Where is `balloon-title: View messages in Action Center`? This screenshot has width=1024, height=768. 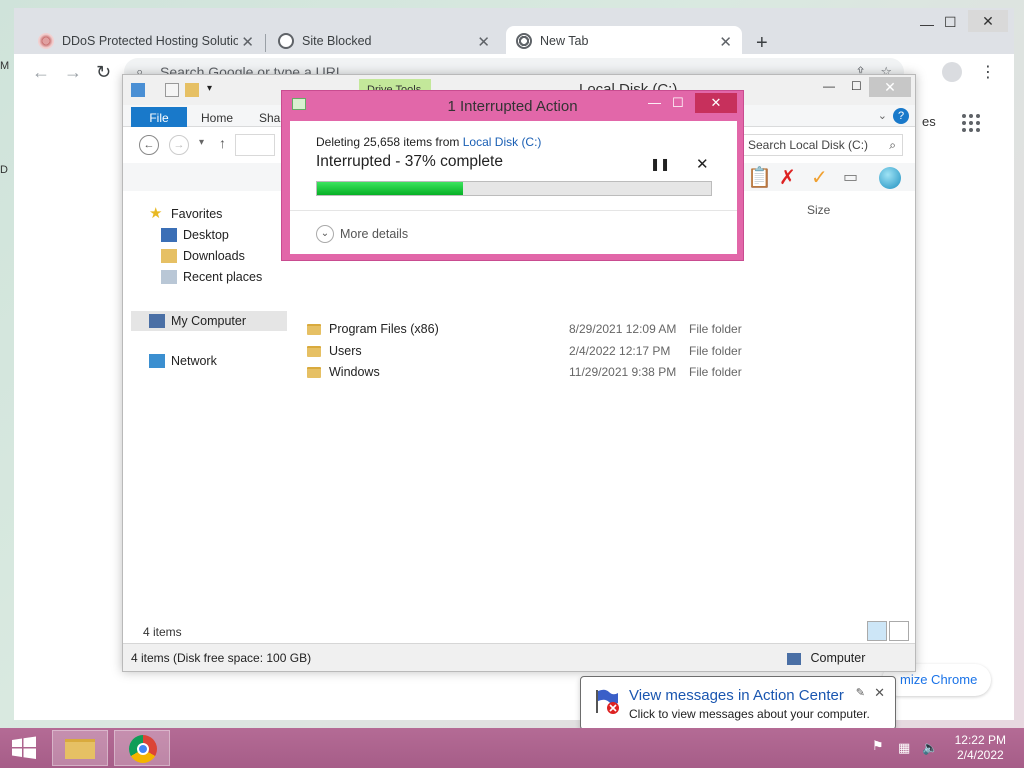
balloon-title: View messages in Action Center is located at coordinates (736, 695).